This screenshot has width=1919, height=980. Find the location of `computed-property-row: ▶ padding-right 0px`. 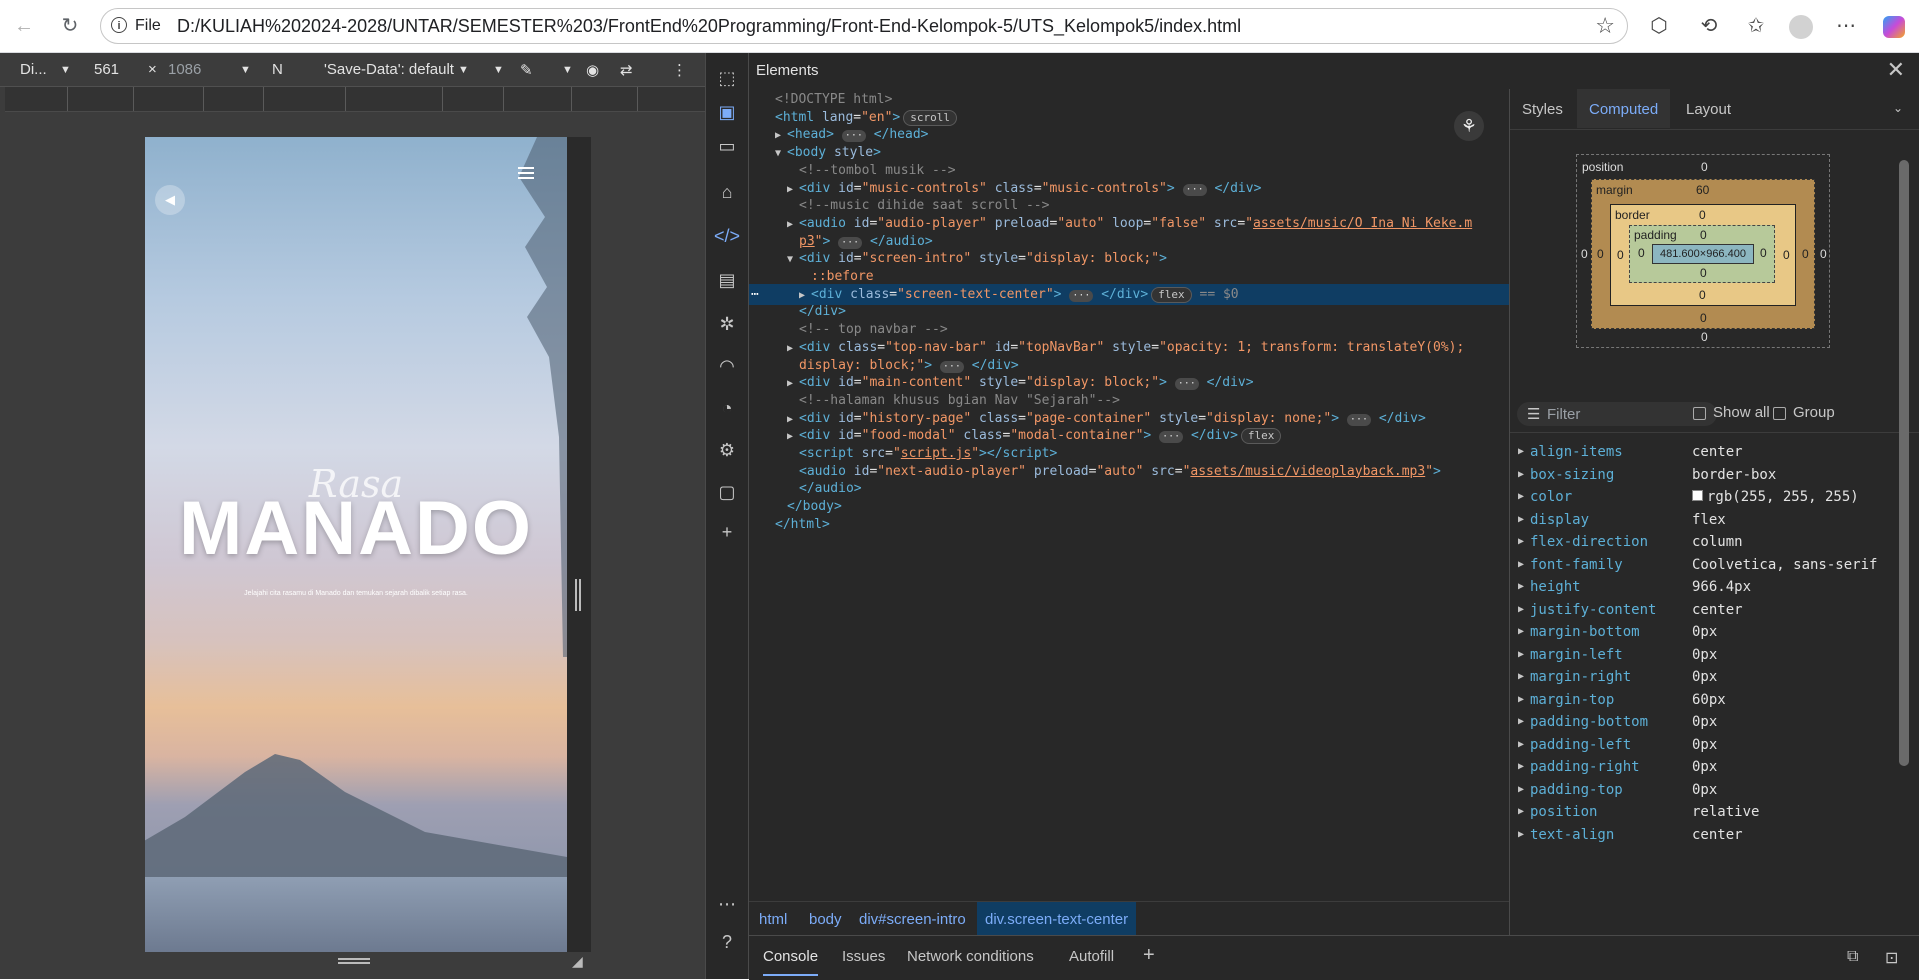

computed-property-row: ▶ padding-right 0px is located at coordinates (1707, 767).